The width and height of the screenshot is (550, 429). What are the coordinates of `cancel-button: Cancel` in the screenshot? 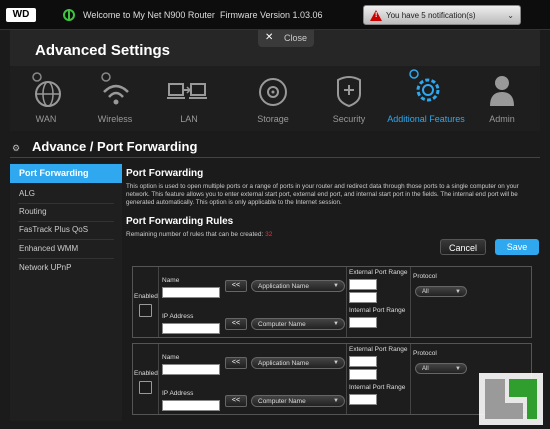 It's located at (463, 247).